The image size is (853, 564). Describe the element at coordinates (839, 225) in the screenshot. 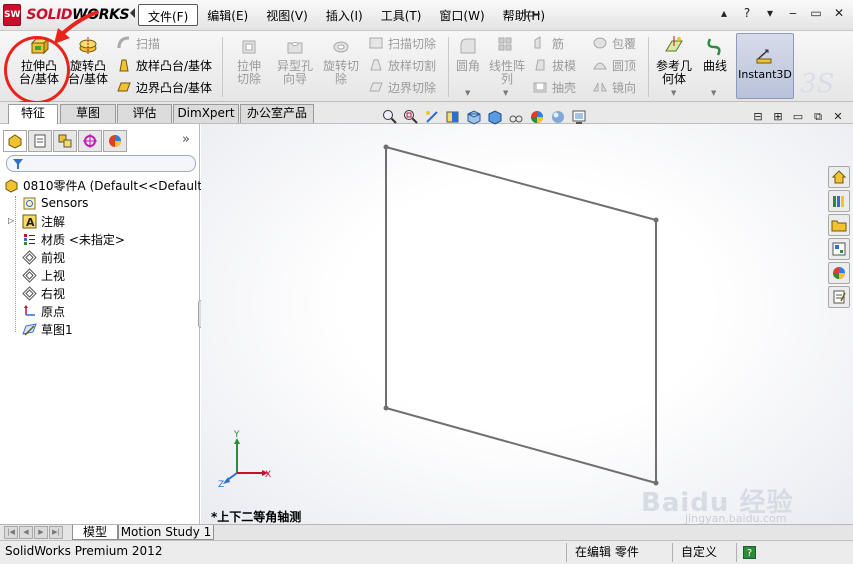

I see `file-explorer-tab` at that location.